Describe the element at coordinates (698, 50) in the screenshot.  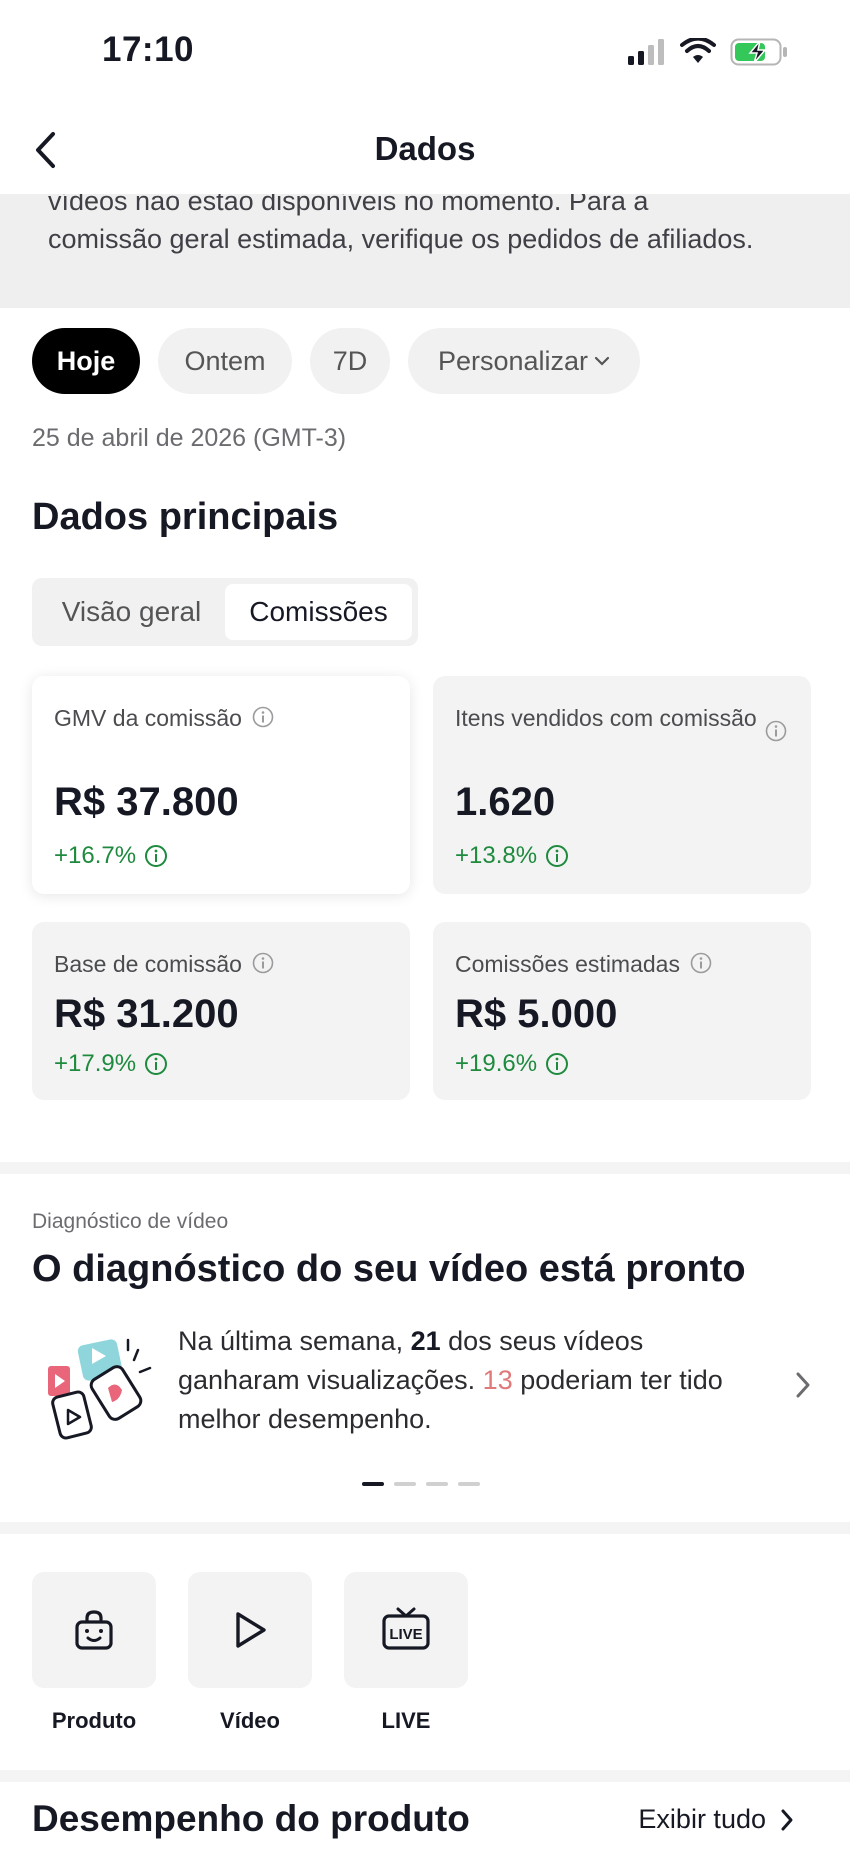
I see `wifi-icon` at that location.